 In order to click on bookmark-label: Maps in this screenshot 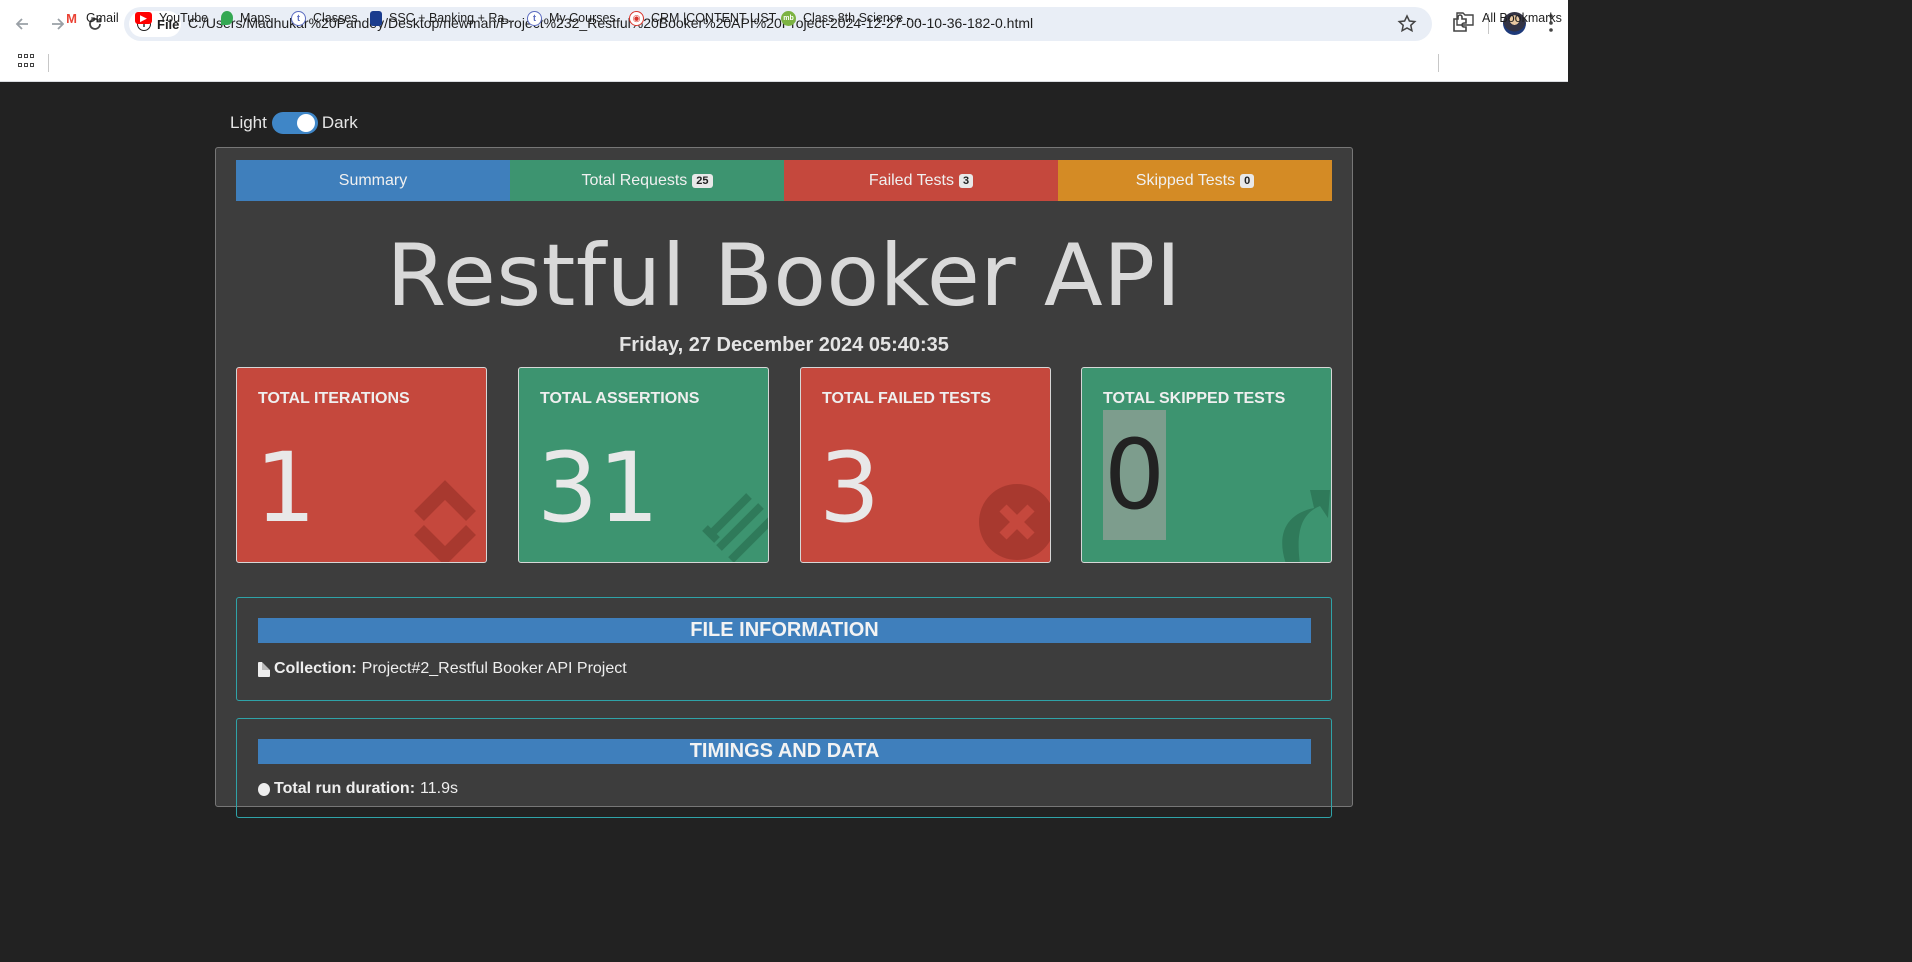, I will do `click(255, 18)`.